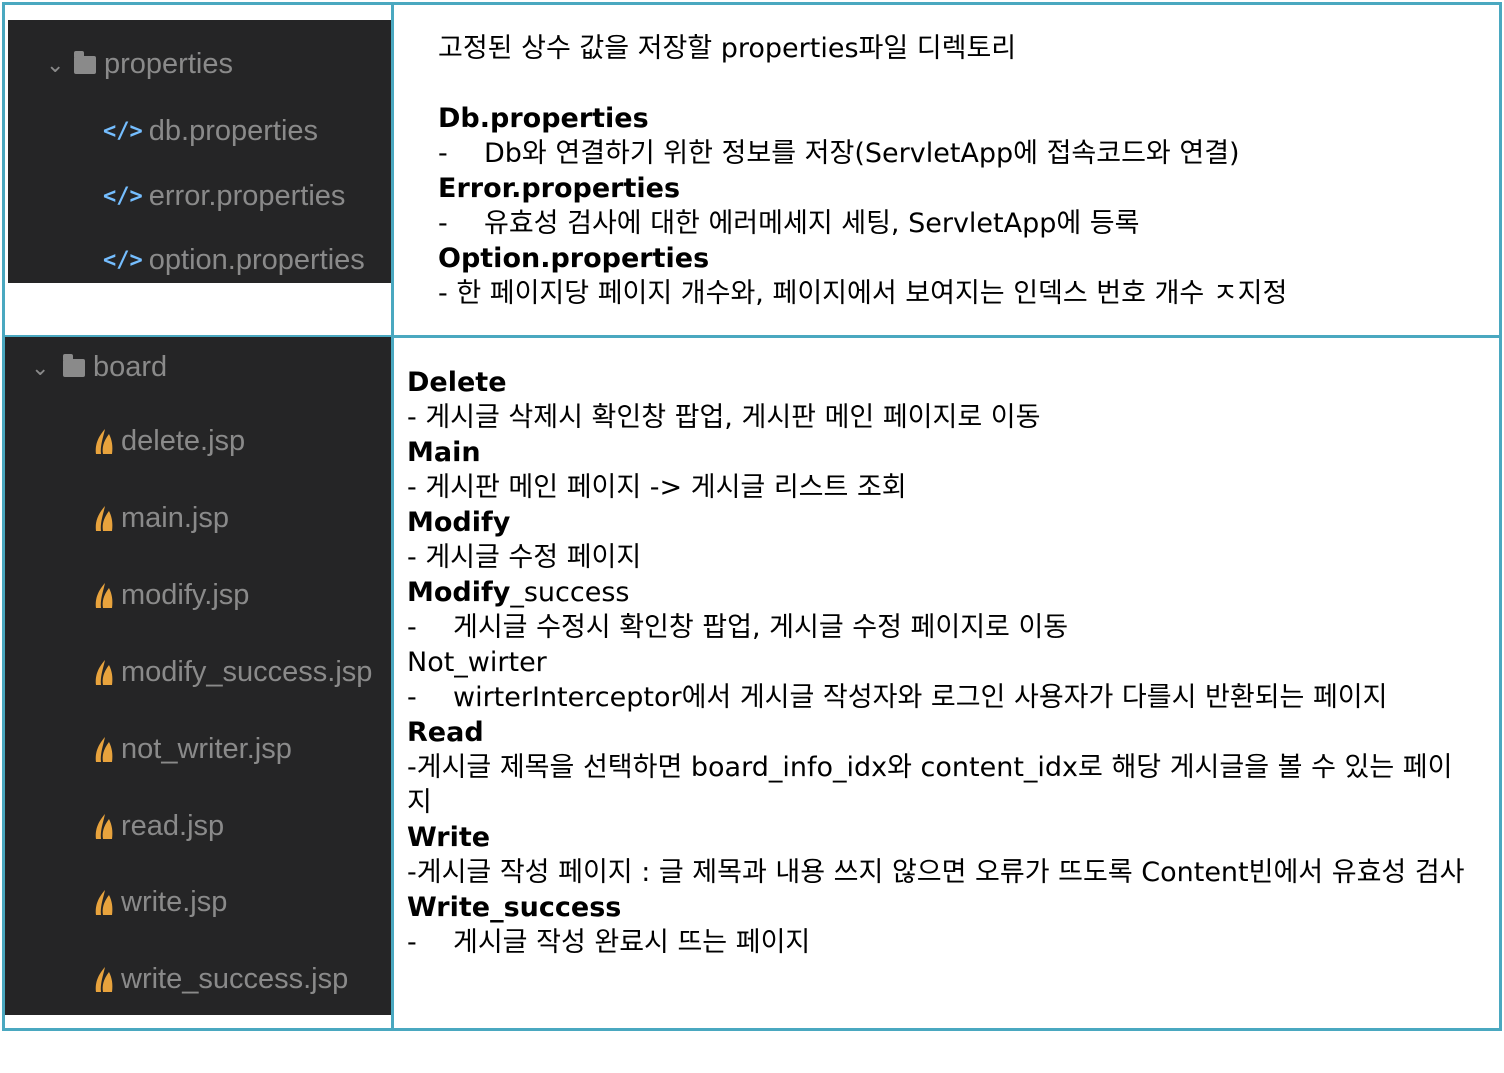 This screenshot has height=1073, width=1504. What do you see at coordinates (445, 732) in the screenshot?
I see `read-title: Read` at bounding box center [445, 732].